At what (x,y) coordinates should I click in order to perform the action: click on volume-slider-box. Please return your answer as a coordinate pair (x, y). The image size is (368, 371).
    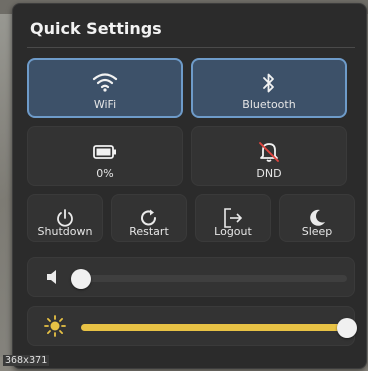
    Looking at the image, I should click on (191, 277).